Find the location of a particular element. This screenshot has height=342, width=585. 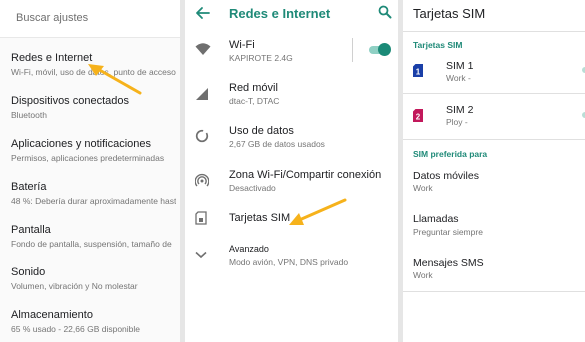

network-item-title: Wi-Fi is located at coordinates (242, 45).